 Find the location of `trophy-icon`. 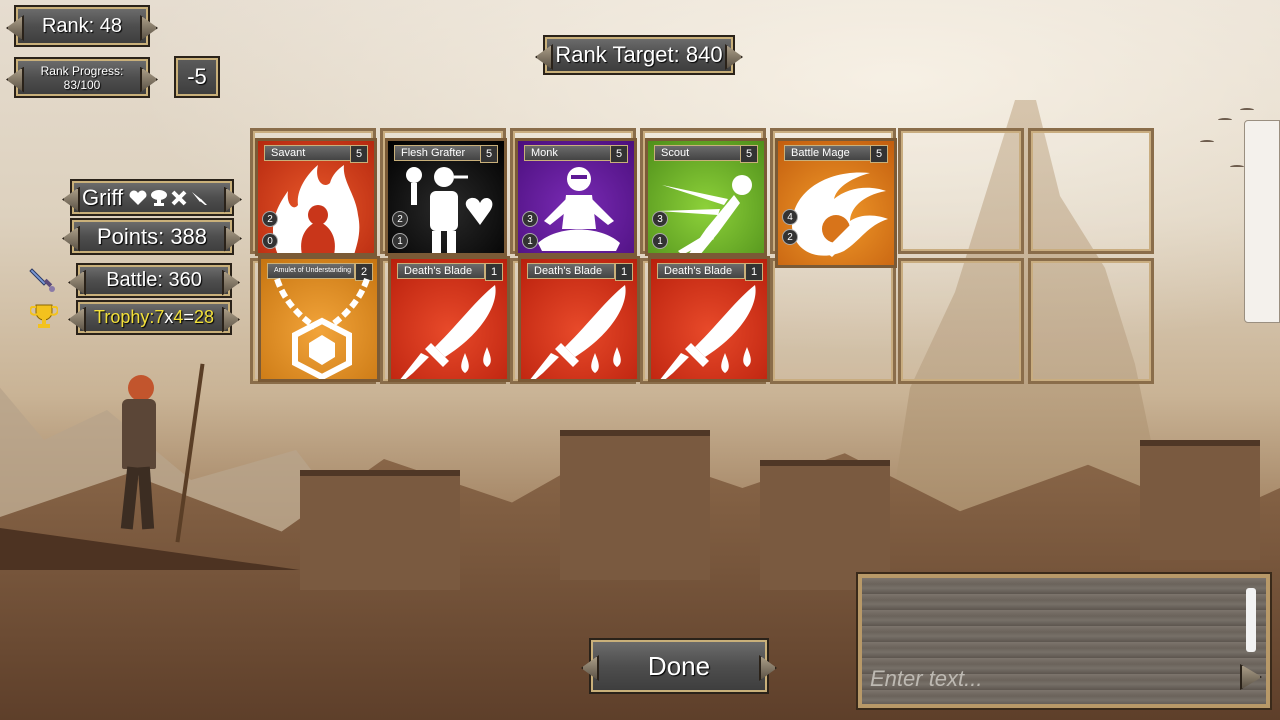

trophy-icon is located at coordinates (44, 316).